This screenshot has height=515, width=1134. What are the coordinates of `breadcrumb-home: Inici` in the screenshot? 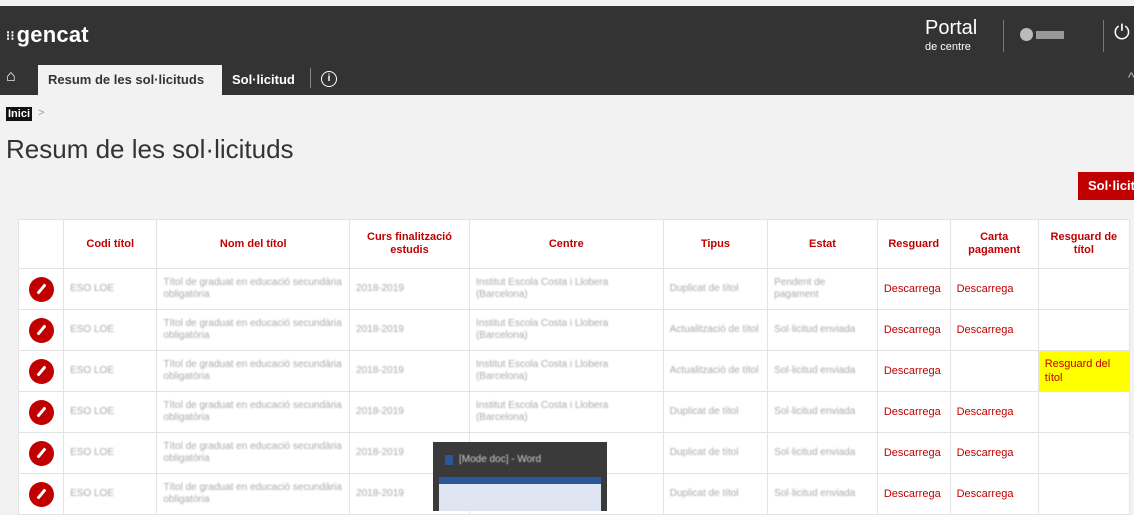 It's located at (19, 114).